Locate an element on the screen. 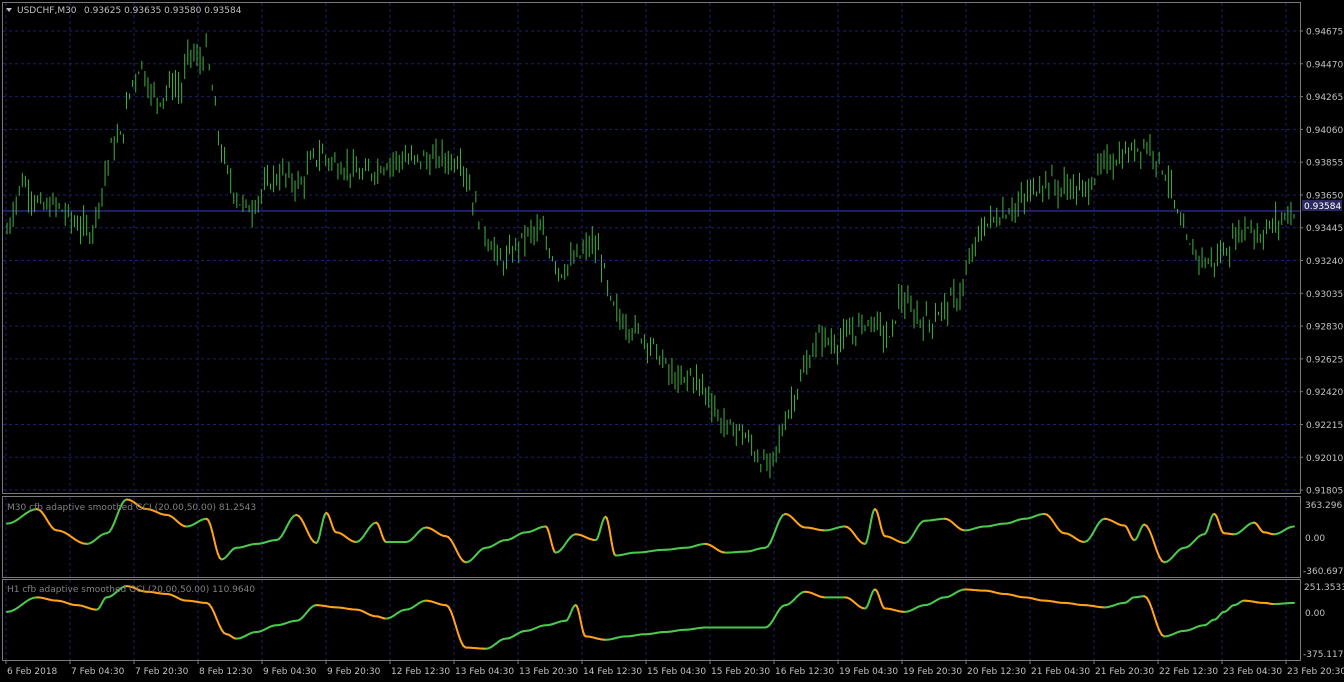 This screenshot has height=682, width=1344. dropdown-triangle-icon is located at coordinates (9, 10).